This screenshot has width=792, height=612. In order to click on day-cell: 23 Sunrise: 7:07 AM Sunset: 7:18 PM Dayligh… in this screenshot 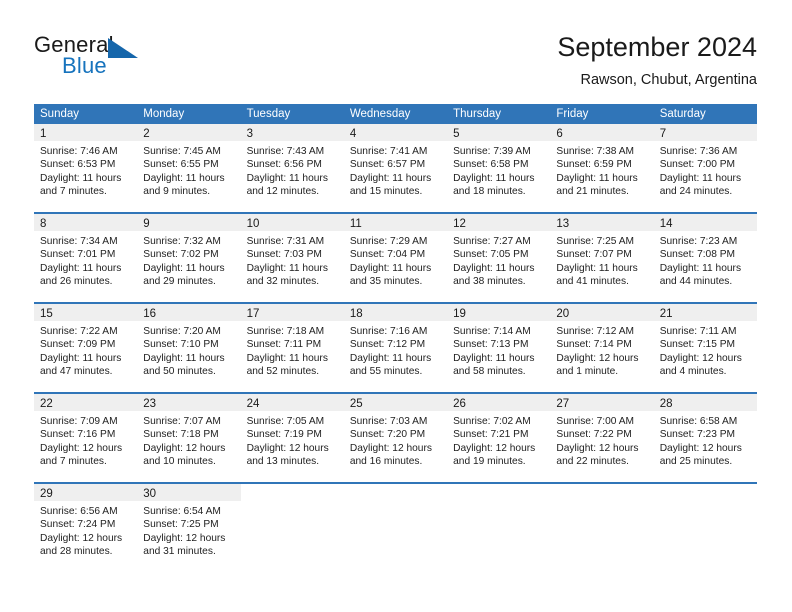, I will do `click(189, 438)`.